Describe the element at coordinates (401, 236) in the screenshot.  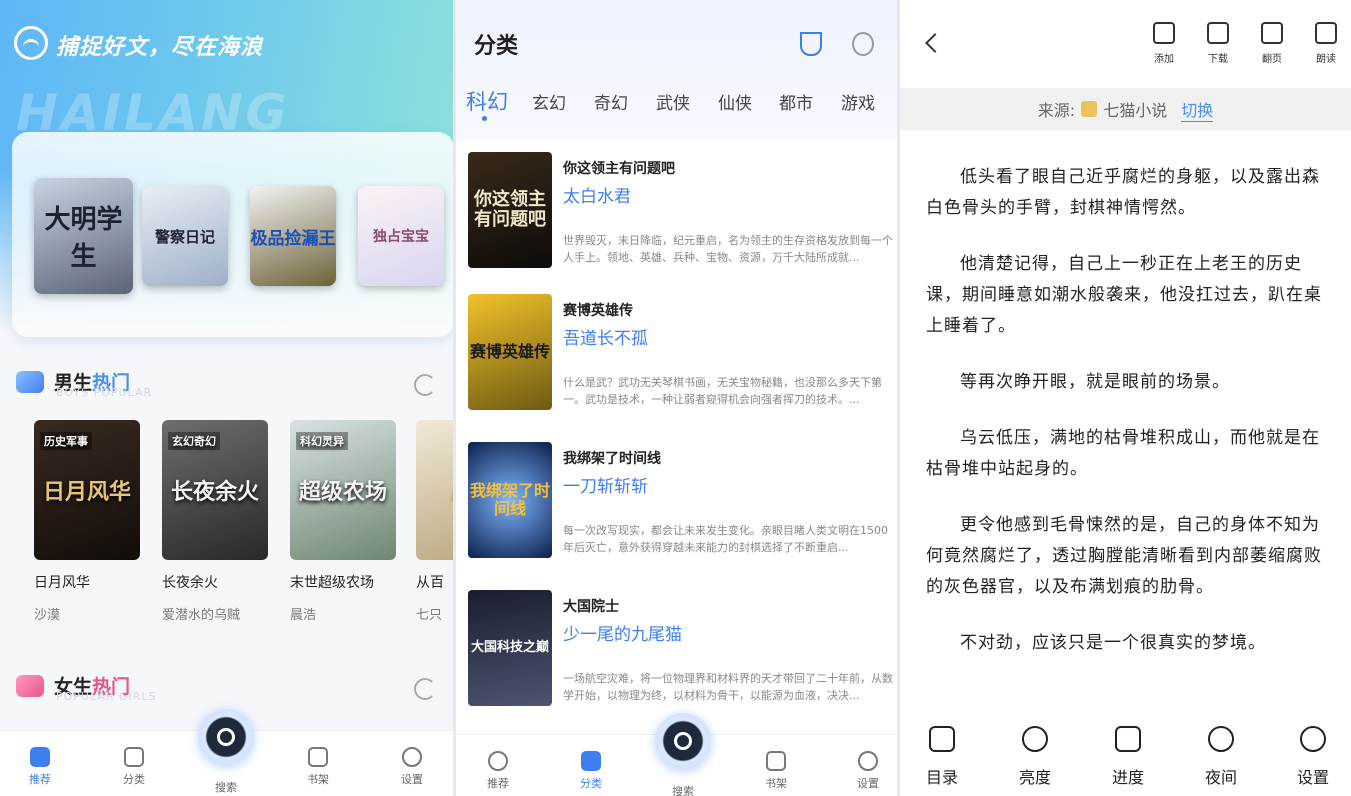
I see `banner-book-cover: 独占宝宝` at that location.